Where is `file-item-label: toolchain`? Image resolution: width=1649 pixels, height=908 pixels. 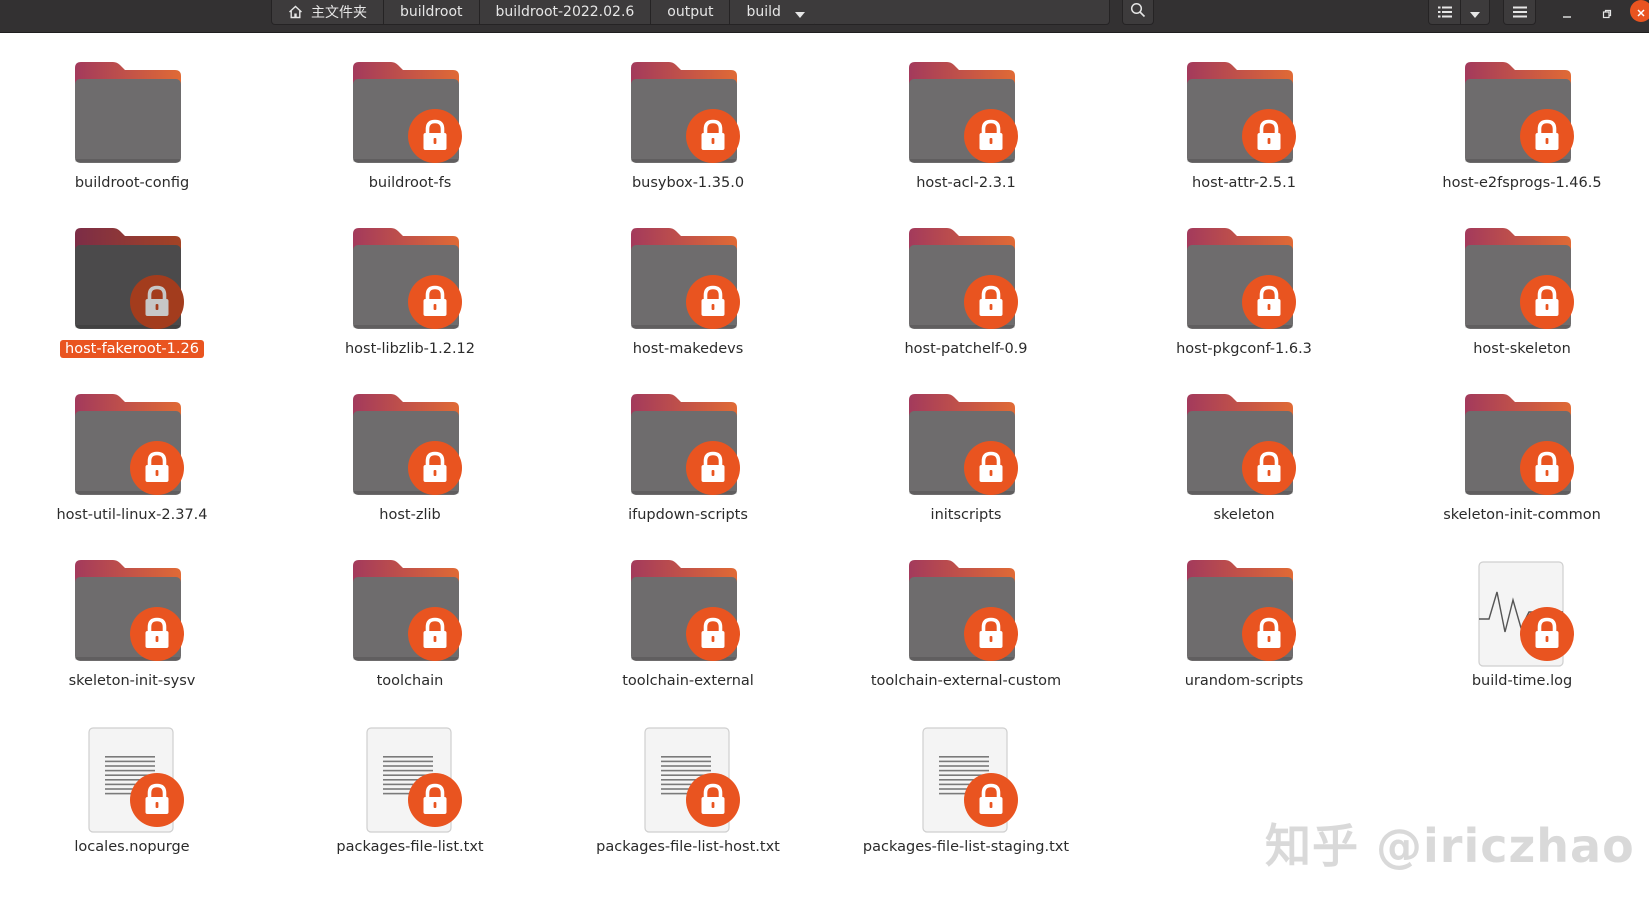
file-item-label: toolchain is located at coordinates (410, 681).